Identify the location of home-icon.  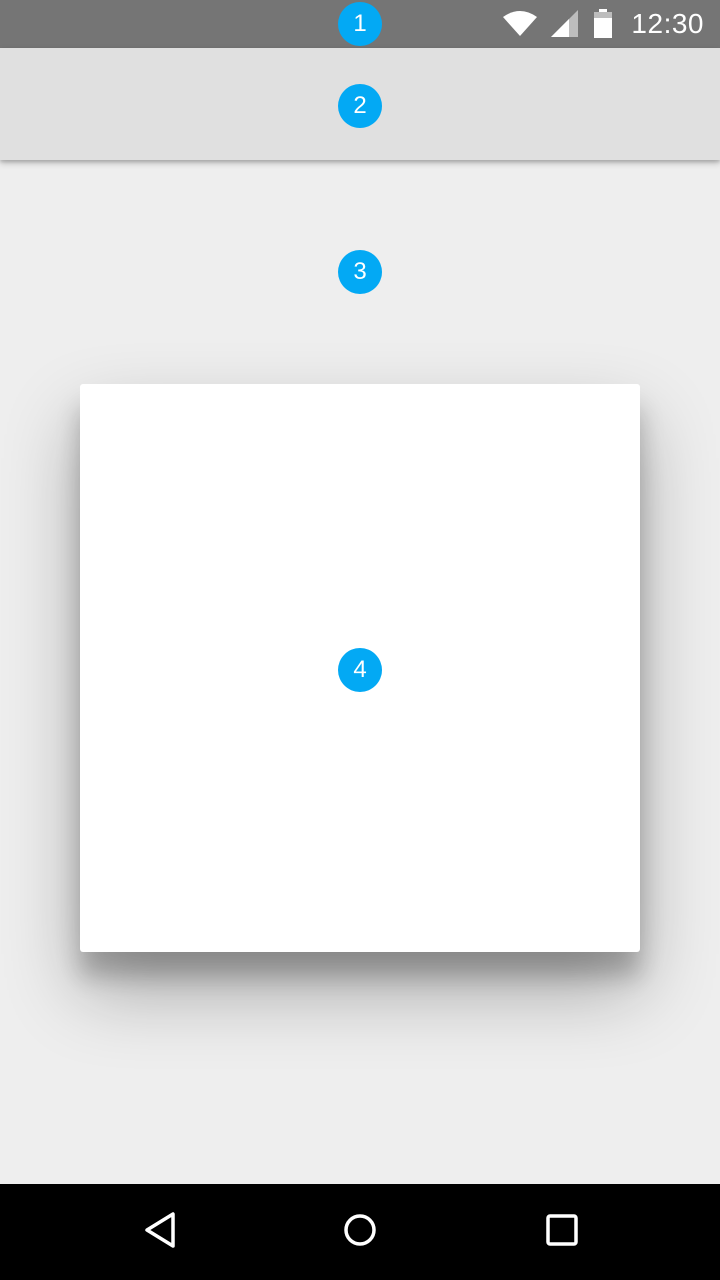
(360, 1232).